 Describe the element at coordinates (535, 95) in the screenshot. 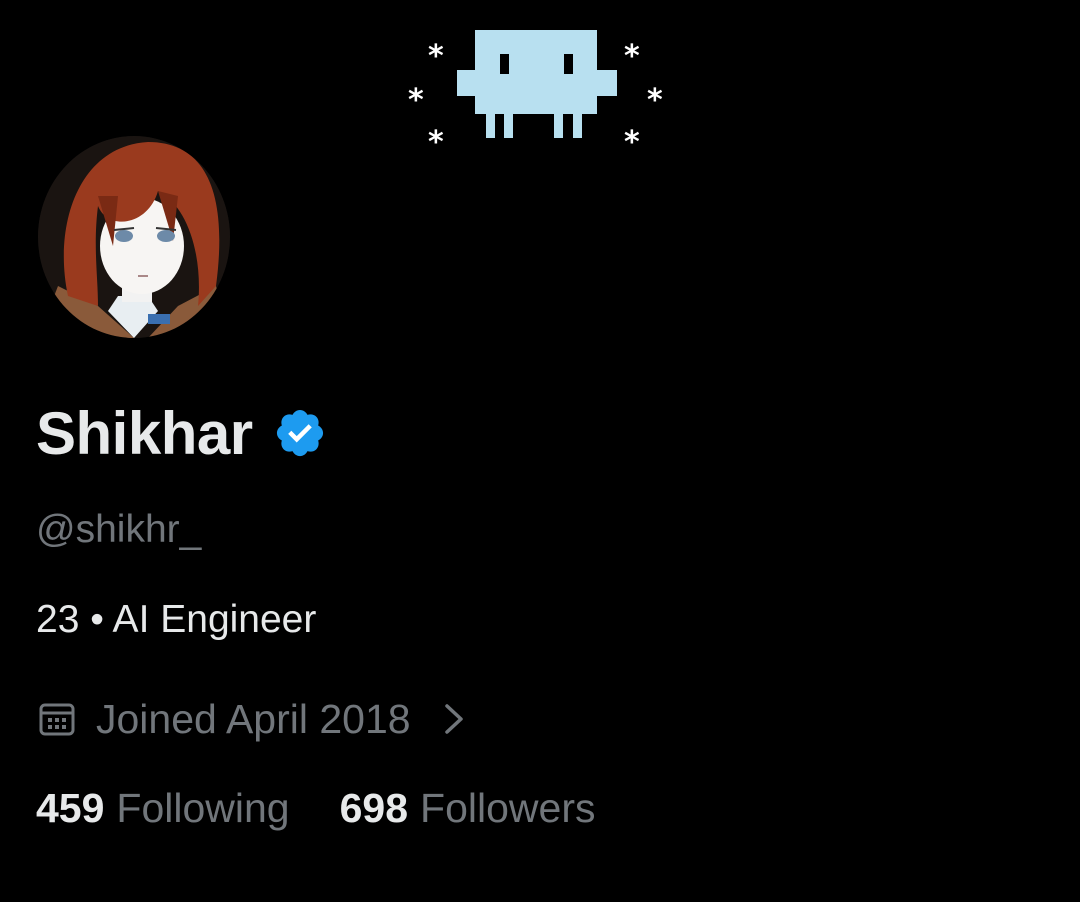

I see `pixel-invader-icon: * * * * * *` at that location.